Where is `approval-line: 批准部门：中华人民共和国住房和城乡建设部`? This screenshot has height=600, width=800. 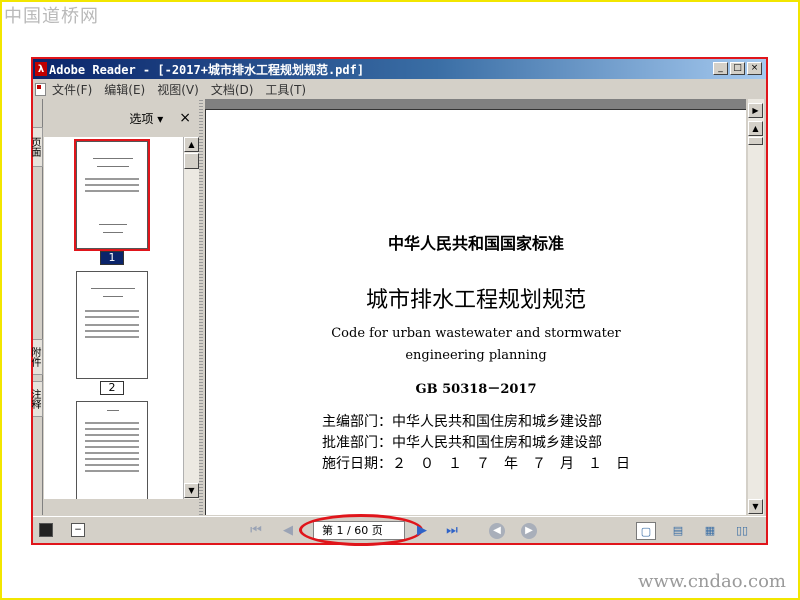 approval-line: 批准部门：中华人民共和国住房和城乡建设部 is located at coordinates (462, 443).